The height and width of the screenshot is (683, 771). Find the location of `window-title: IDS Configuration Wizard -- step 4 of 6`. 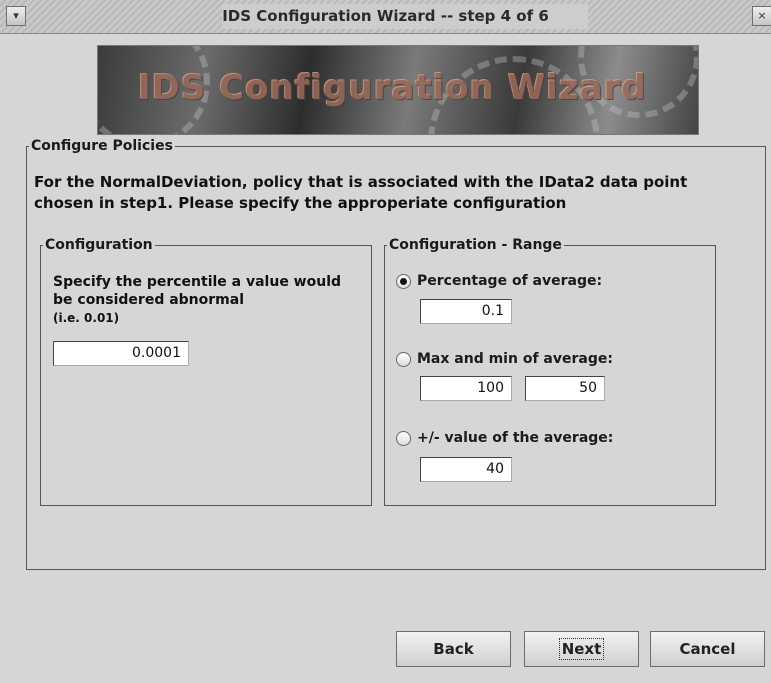

window-title: IDS Configuration Wizard -- step 4 of 6 is located at coordinates (385, 16).